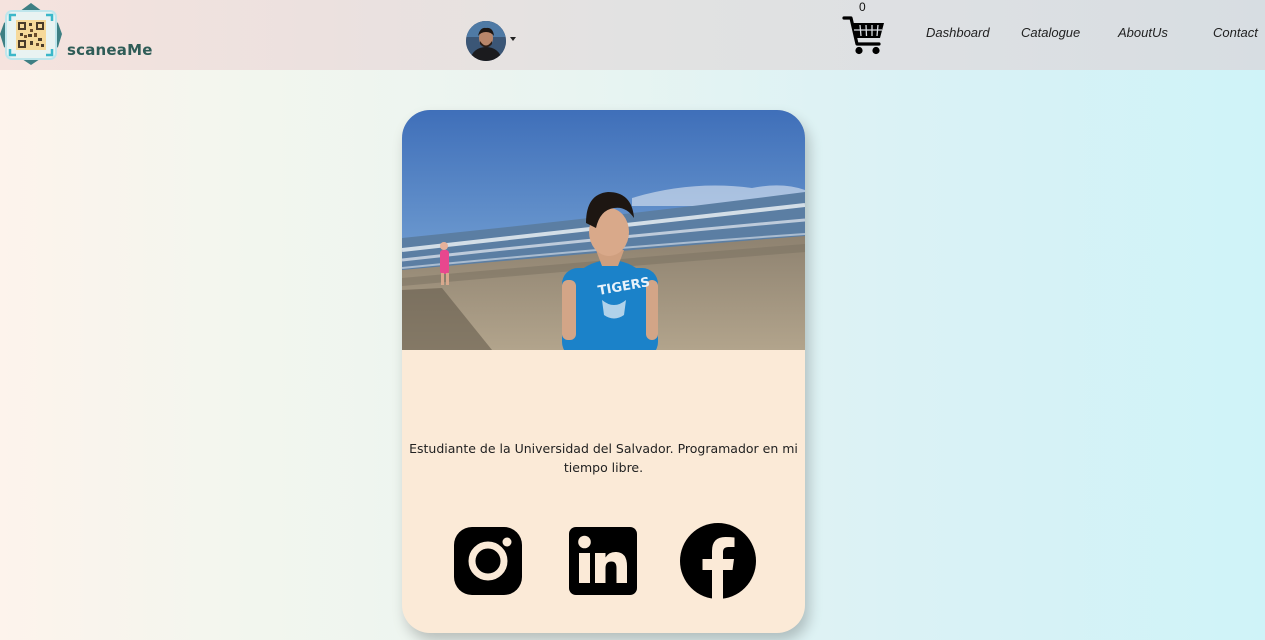 The width and height of the screenshot is (1265, 640). What do you see at coordinates (1235, 32) in the screenshot?
I see `nav-link-contact: Contact` at bounding box center [1235, 32].